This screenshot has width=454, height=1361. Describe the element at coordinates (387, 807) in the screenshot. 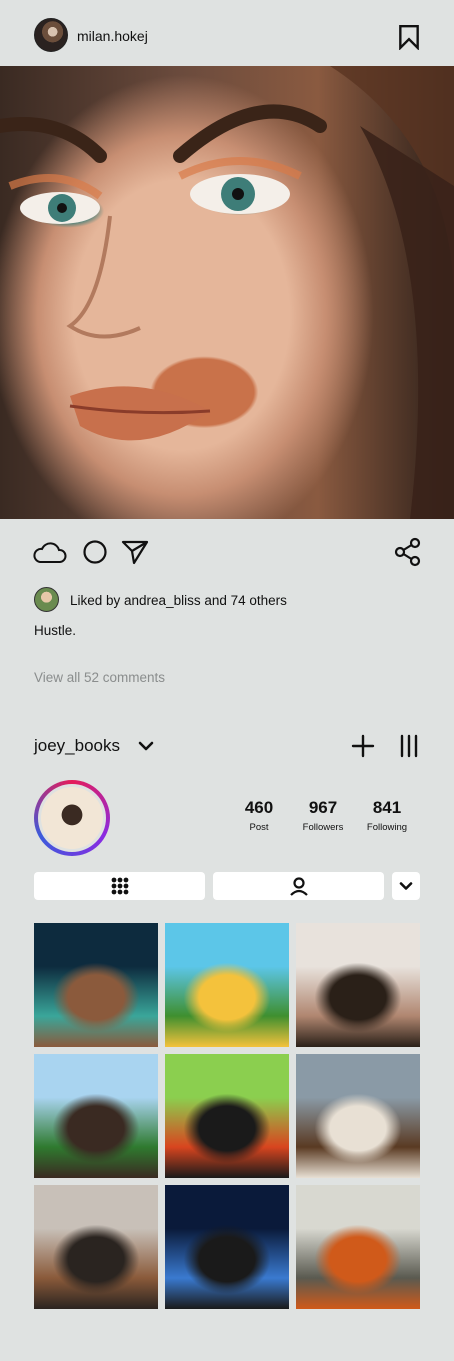

I see `stat-following-value: 841` at that location.